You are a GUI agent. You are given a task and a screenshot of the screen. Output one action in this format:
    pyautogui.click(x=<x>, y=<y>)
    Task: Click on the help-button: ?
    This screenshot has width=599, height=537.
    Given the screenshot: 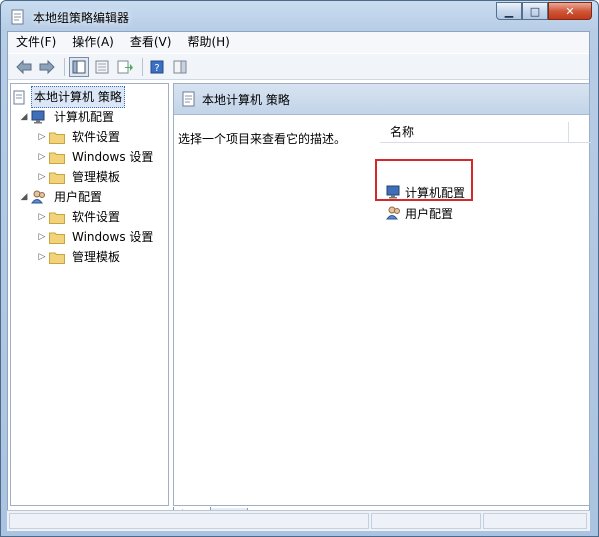 What is the action you would take?
    pyautogui.click(x=157, y=67)
    